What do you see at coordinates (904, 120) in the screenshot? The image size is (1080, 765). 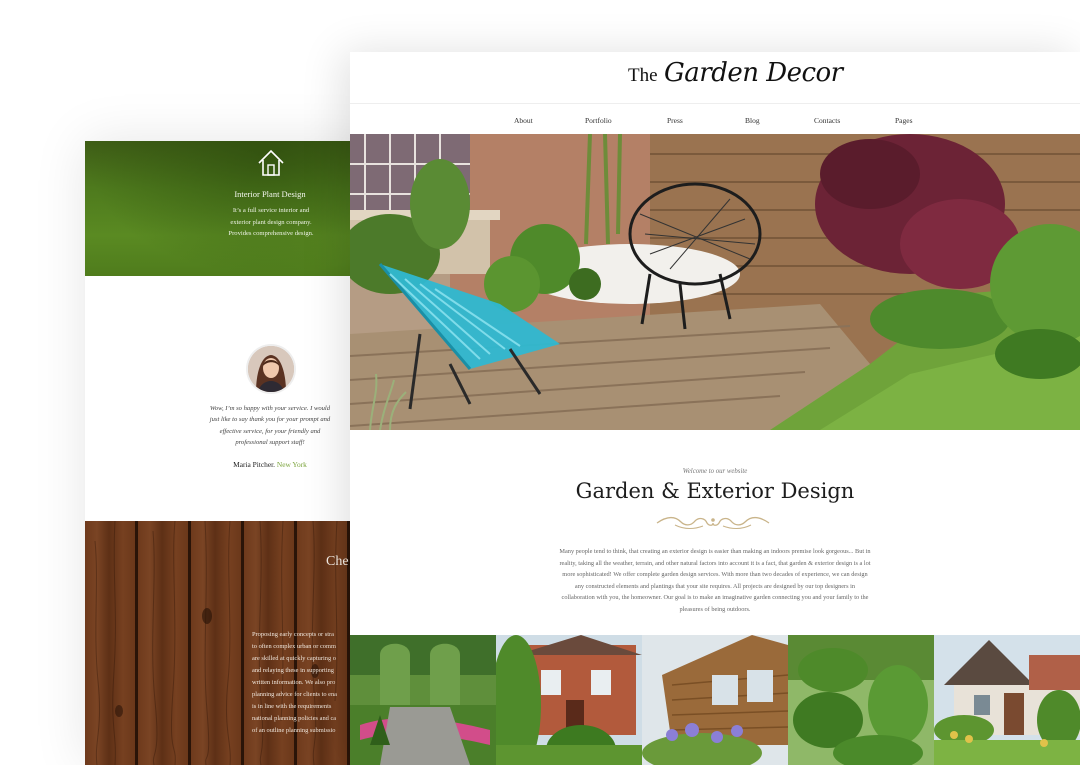 I see `nav-pages: Pages` at bounding box center [904, 120].